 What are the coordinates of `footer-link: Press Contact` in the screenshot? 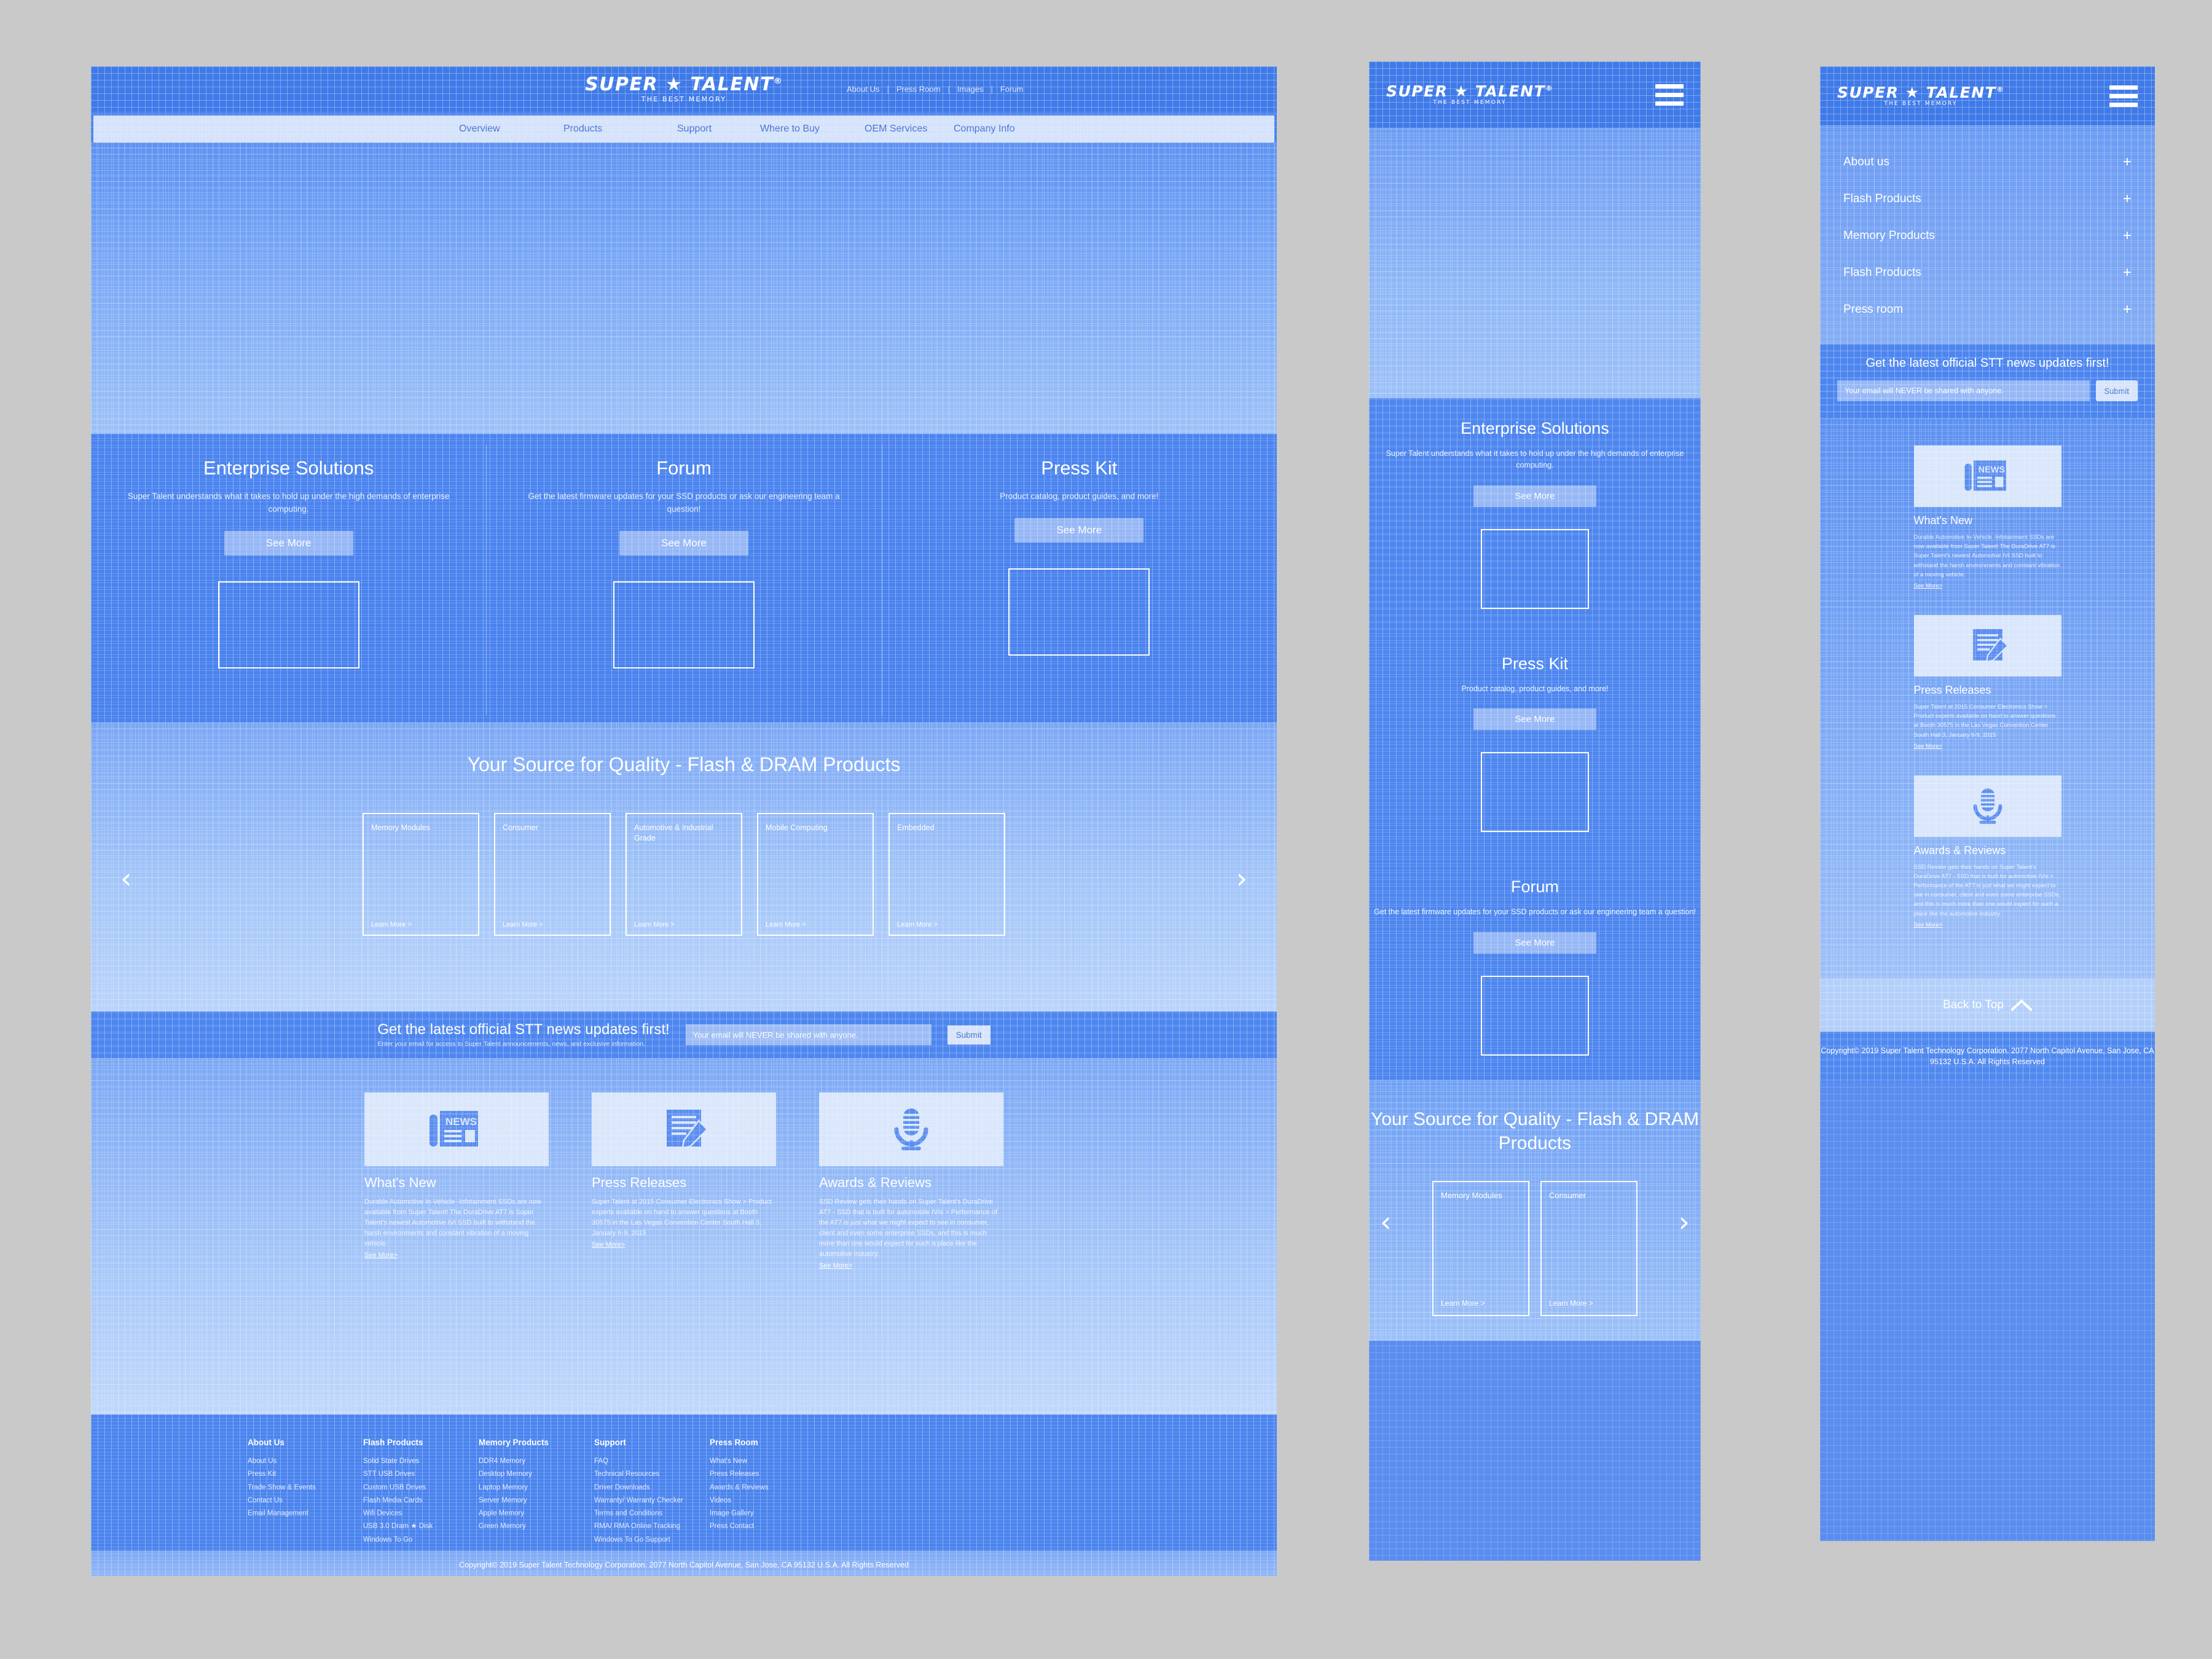 It's located at (767, 1526).